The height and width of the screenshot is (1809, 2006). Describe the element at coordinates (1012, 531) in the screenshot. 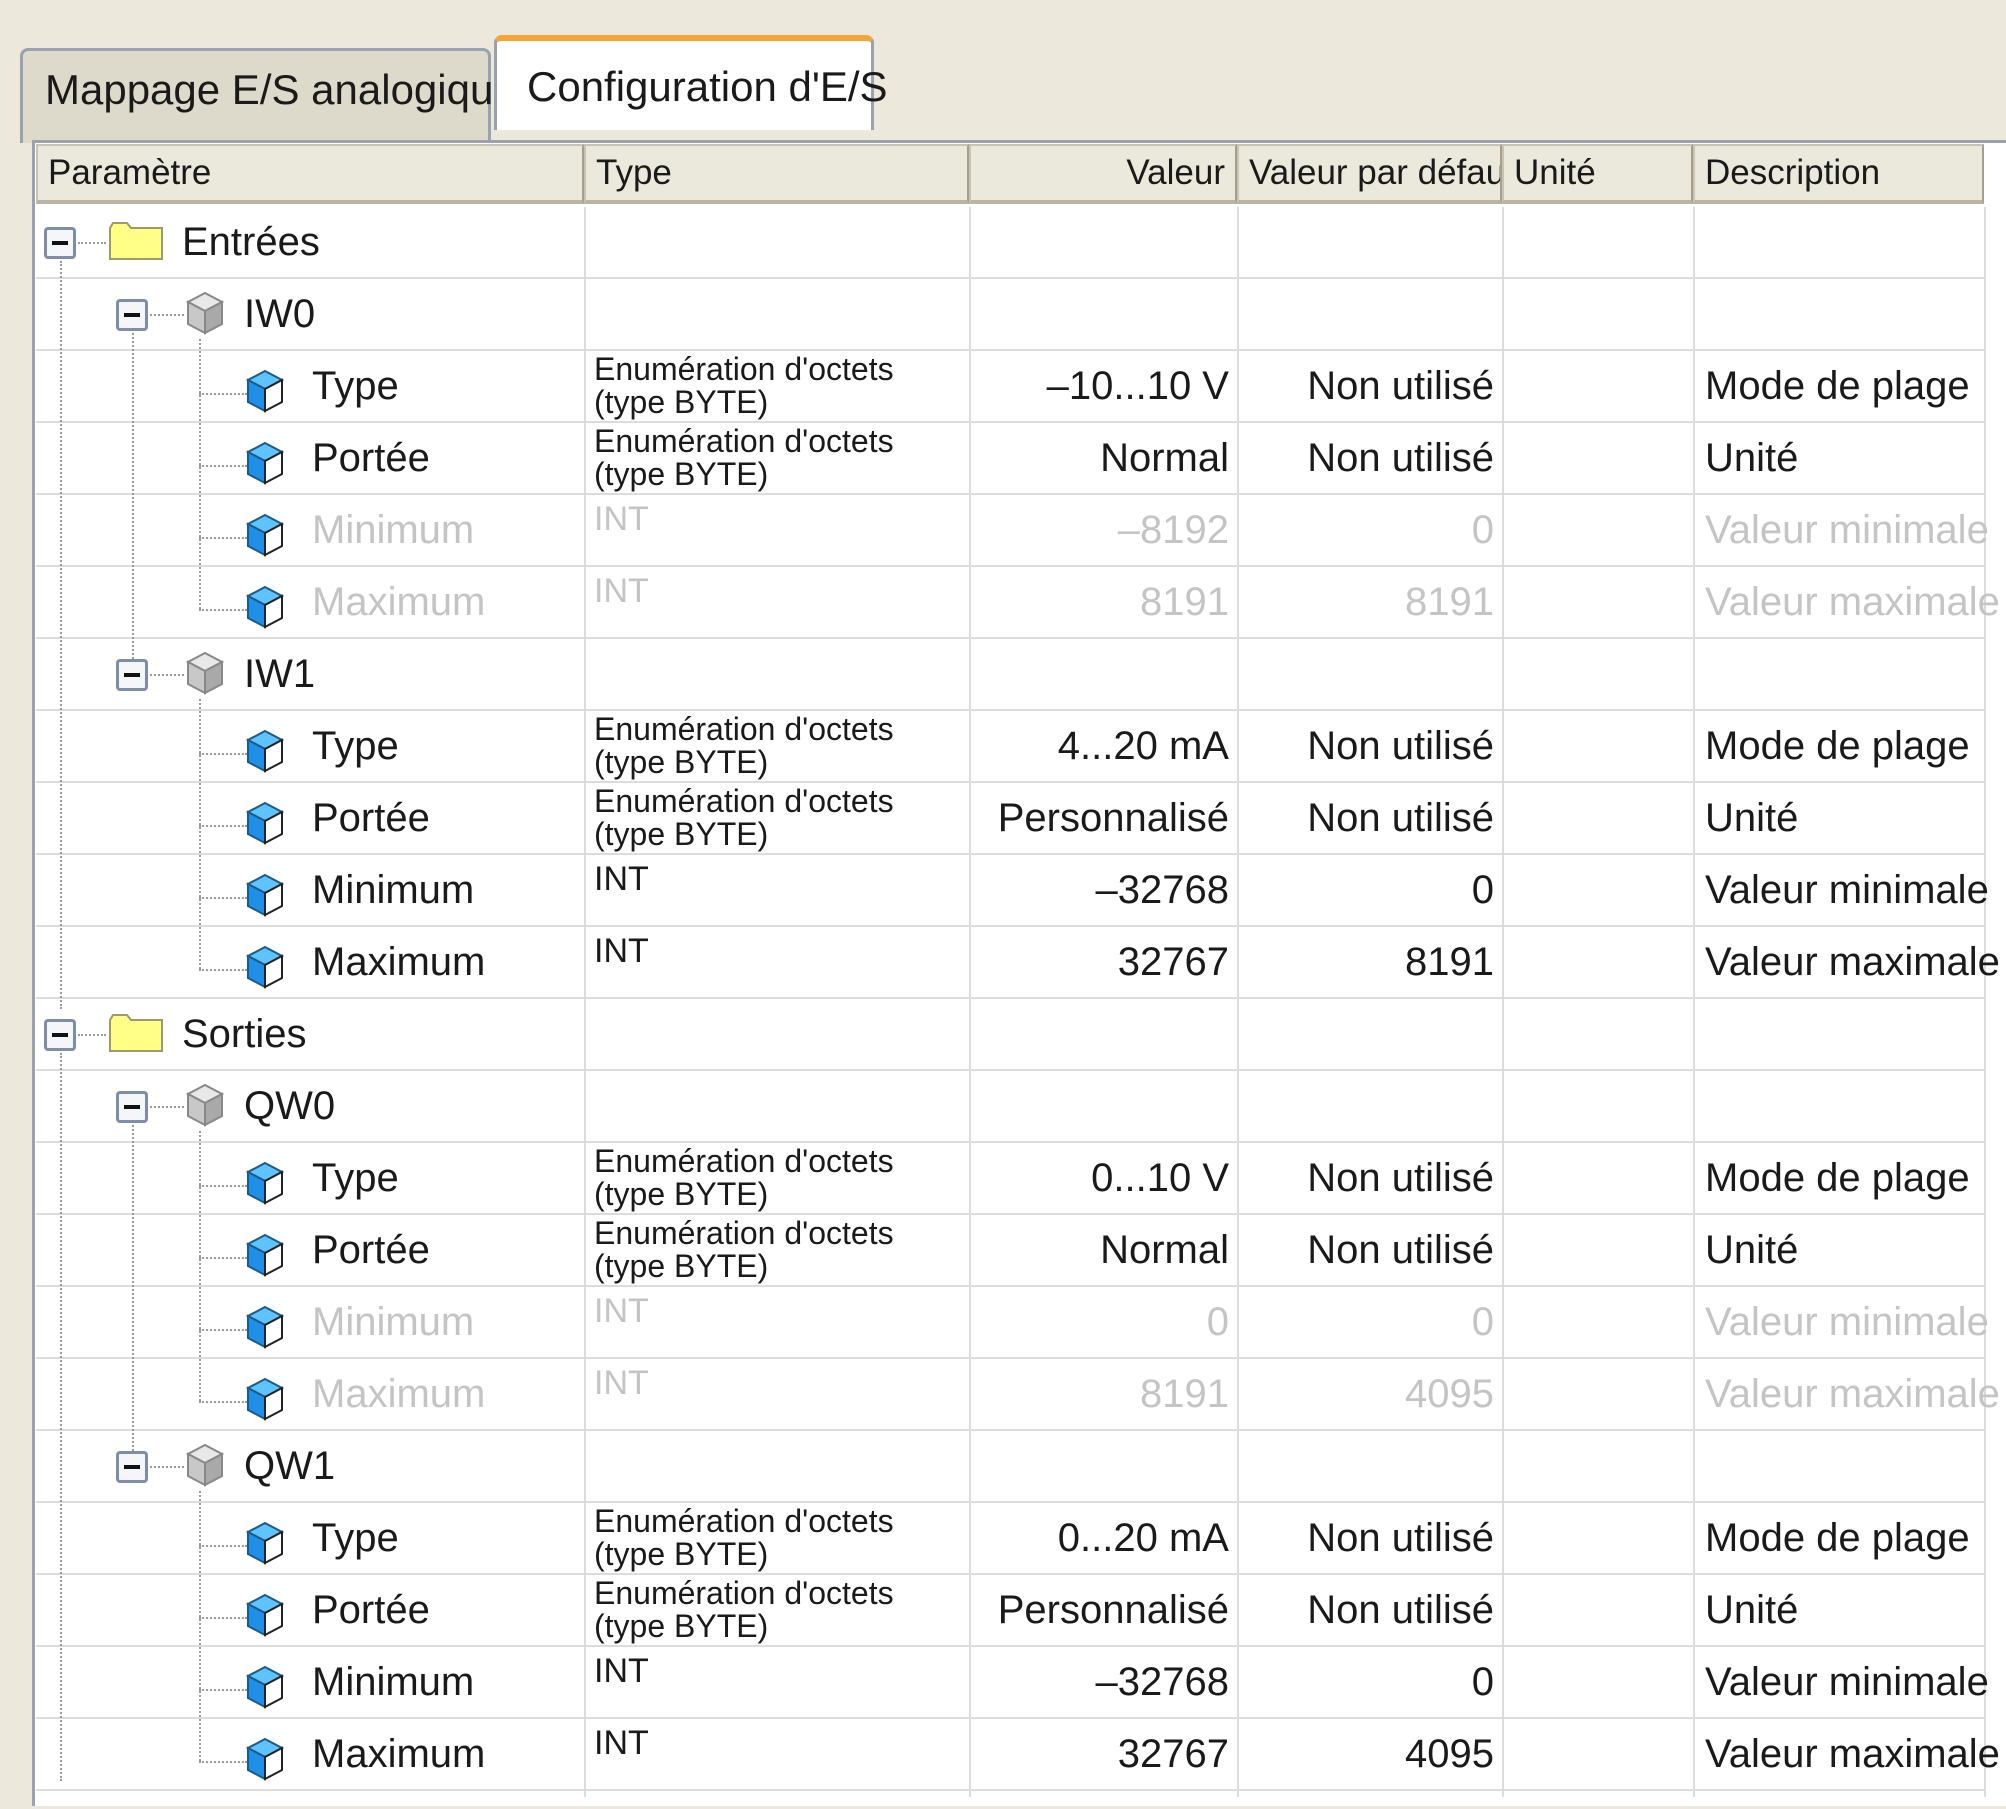

I see `table-row: Minimum INT –8192 0 Valeur minimale` at that location.